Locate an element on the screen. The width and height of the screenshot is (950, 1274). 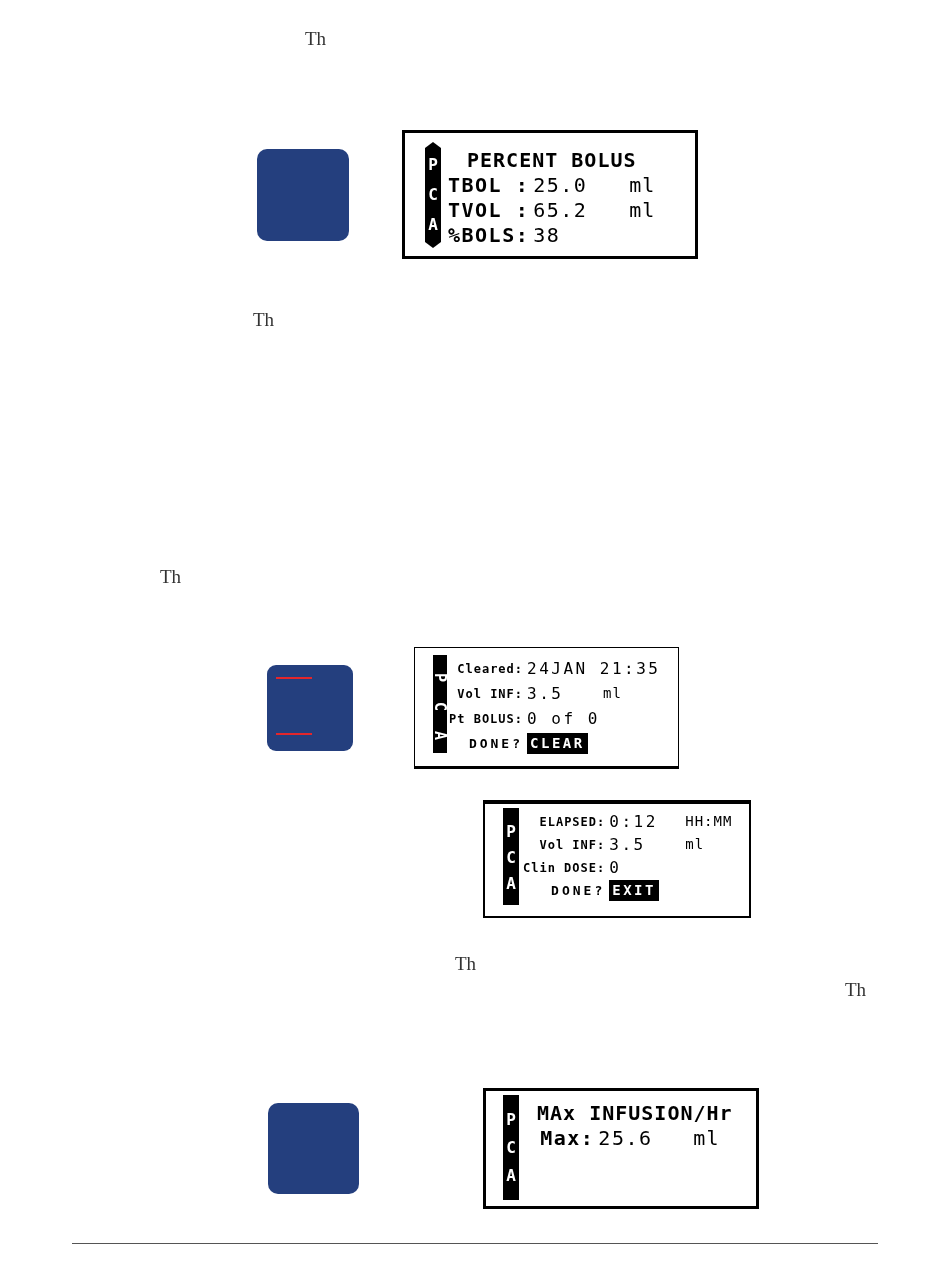
field-value: 0:12 is located at coordinates (633, 821).